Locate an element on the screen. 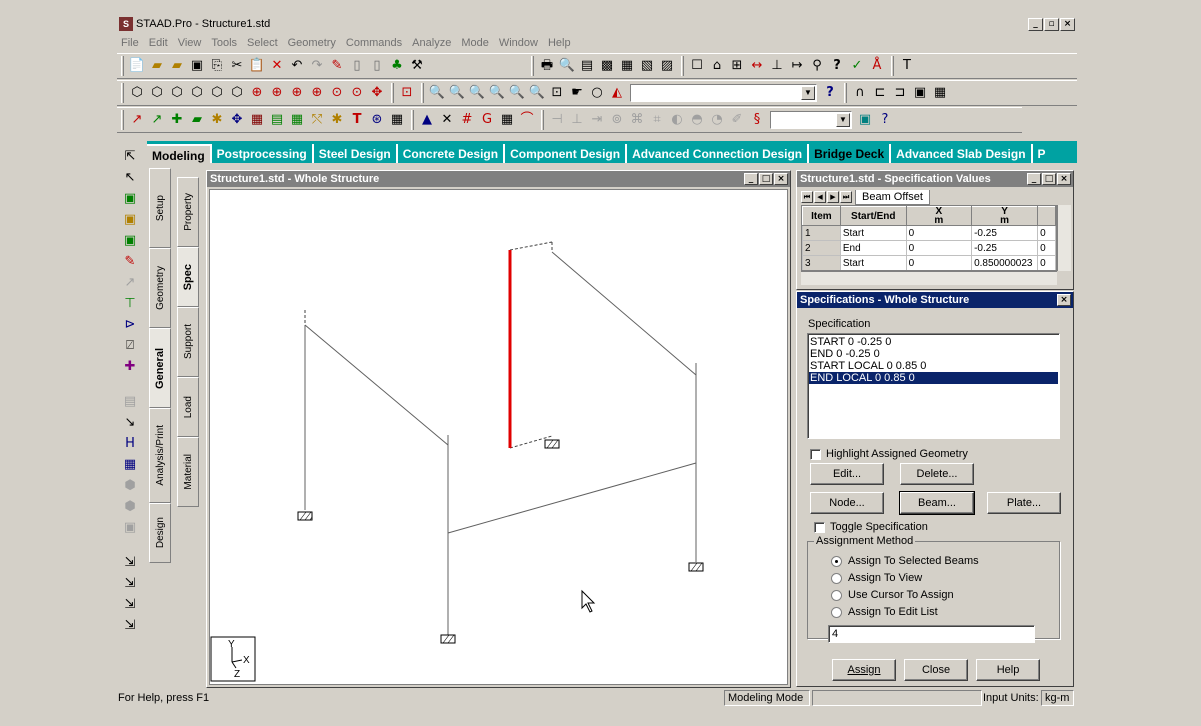 The height and width of the screenshot is (726, 1201). print-current-icon: ▤ is located at coordinates (587, 66).